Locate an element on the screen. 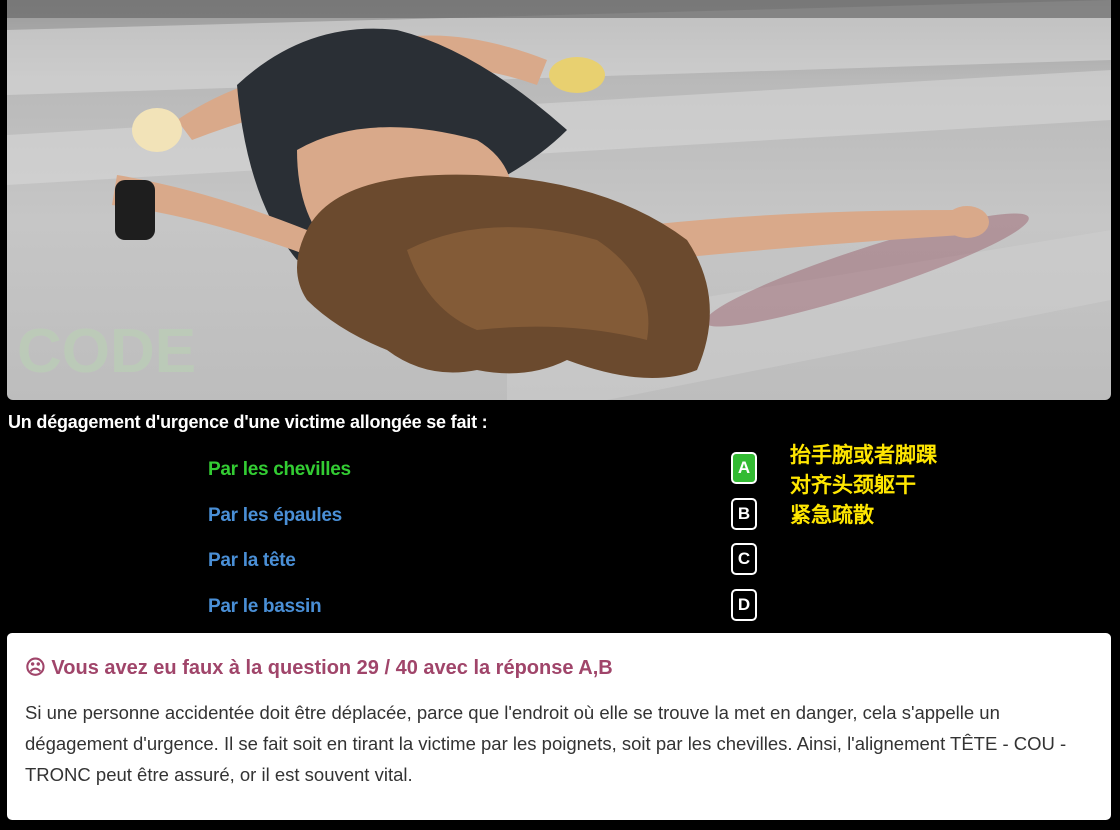 The image size is (1120, 830). answer-a-label: Par les chevilles is located at coordinates (279, 470).